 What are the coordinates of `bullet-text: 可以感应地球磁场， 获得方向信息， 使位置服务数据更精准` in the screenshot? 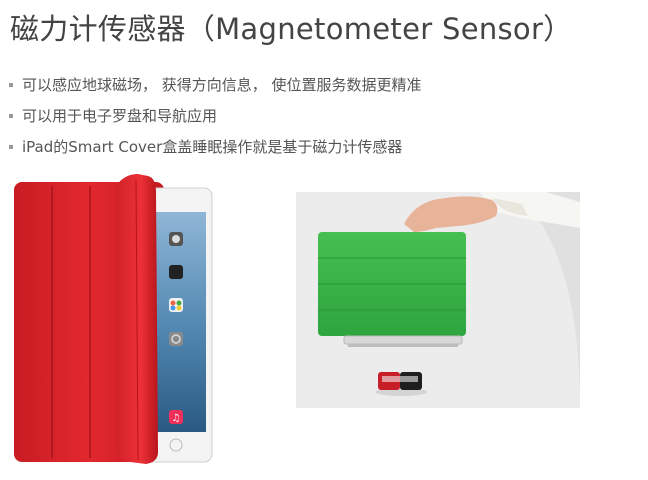 It's located at (222, 85).